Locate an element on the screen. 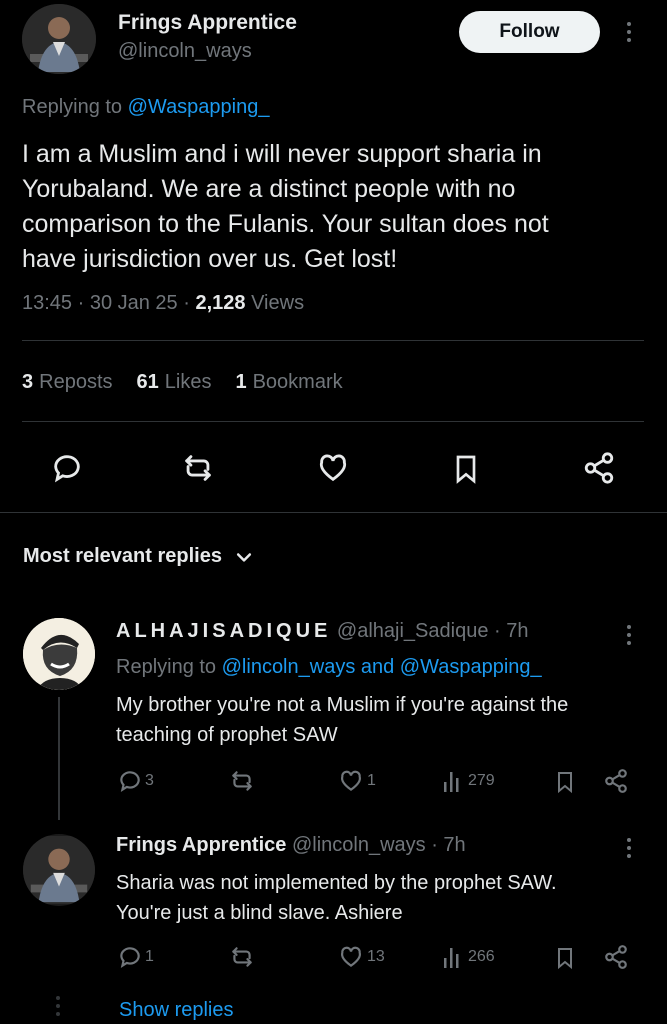 The width and height of the screenshot is (667, 1024). reply-views-action: 266 is located at coordinates (468, 957).